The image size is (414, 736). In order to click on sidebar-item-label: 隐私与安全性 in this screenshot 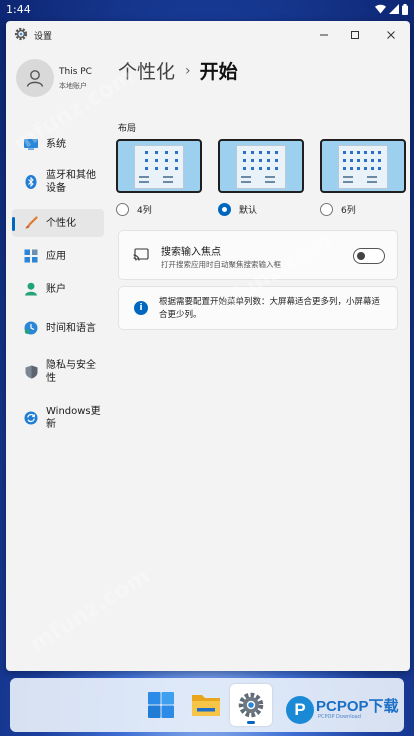, I will do `click(71, 372)`.